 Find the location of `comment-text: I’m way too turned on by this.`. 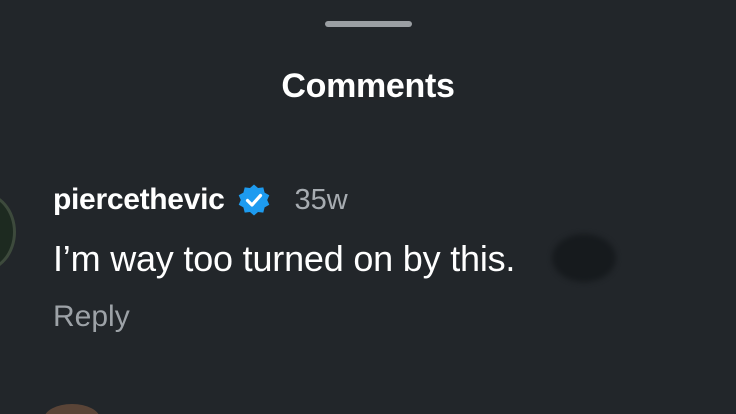

comment-text: I’m way too turned on by this. is located at coordinates (284, 258).